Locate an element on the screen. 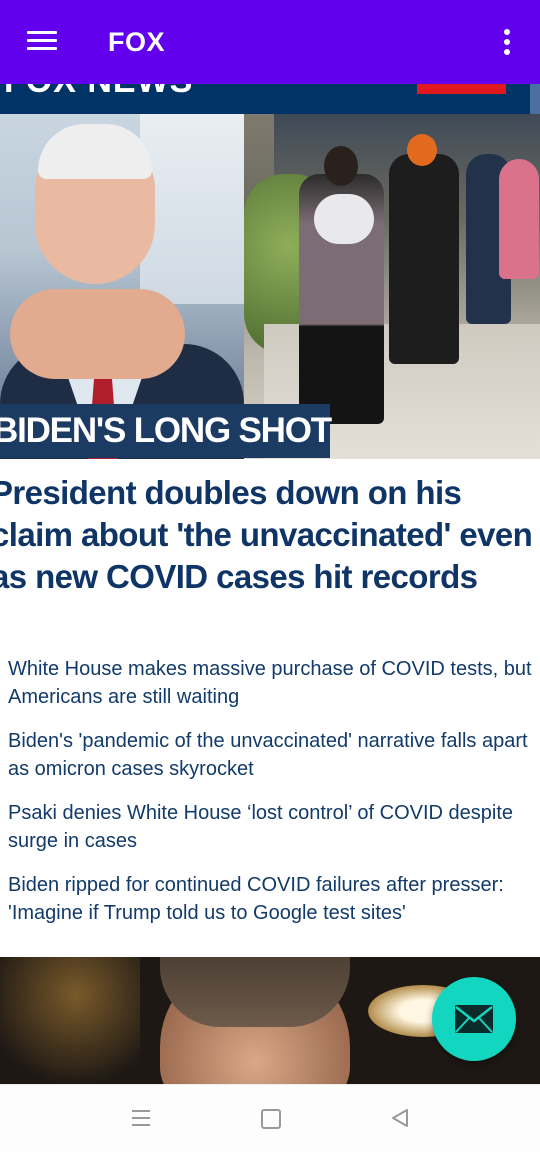 The height and width of the screenshot is (1152, 540). site-logo: FOX NEWS is located at coordinates (98, 92).